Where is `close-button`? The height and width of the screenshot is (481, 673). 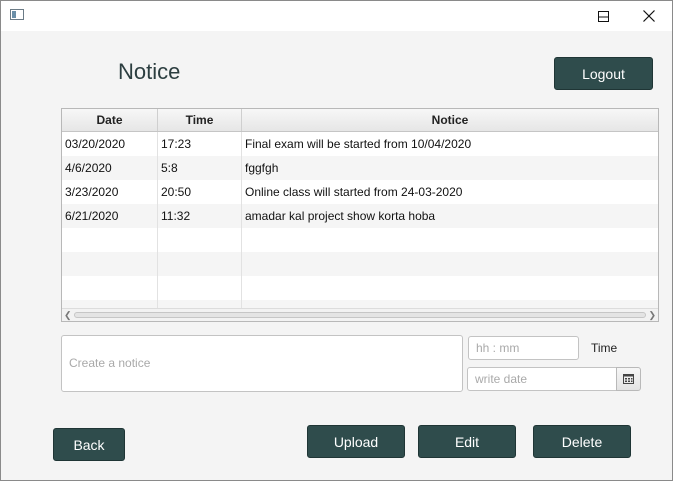
close-button is located at coordinates (649, 16).